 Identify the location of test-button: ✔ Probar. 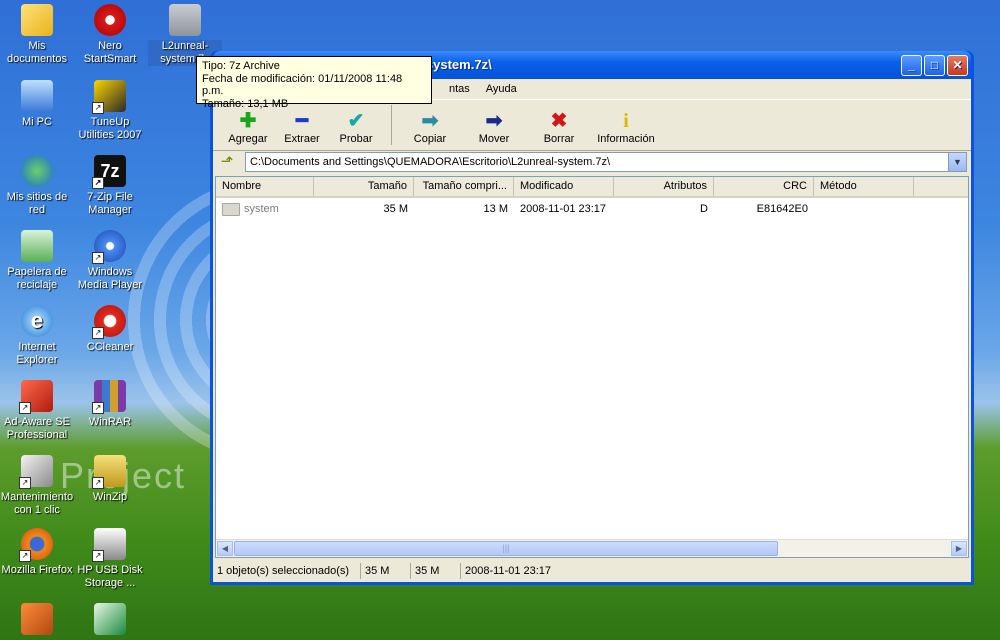
(356, 129).